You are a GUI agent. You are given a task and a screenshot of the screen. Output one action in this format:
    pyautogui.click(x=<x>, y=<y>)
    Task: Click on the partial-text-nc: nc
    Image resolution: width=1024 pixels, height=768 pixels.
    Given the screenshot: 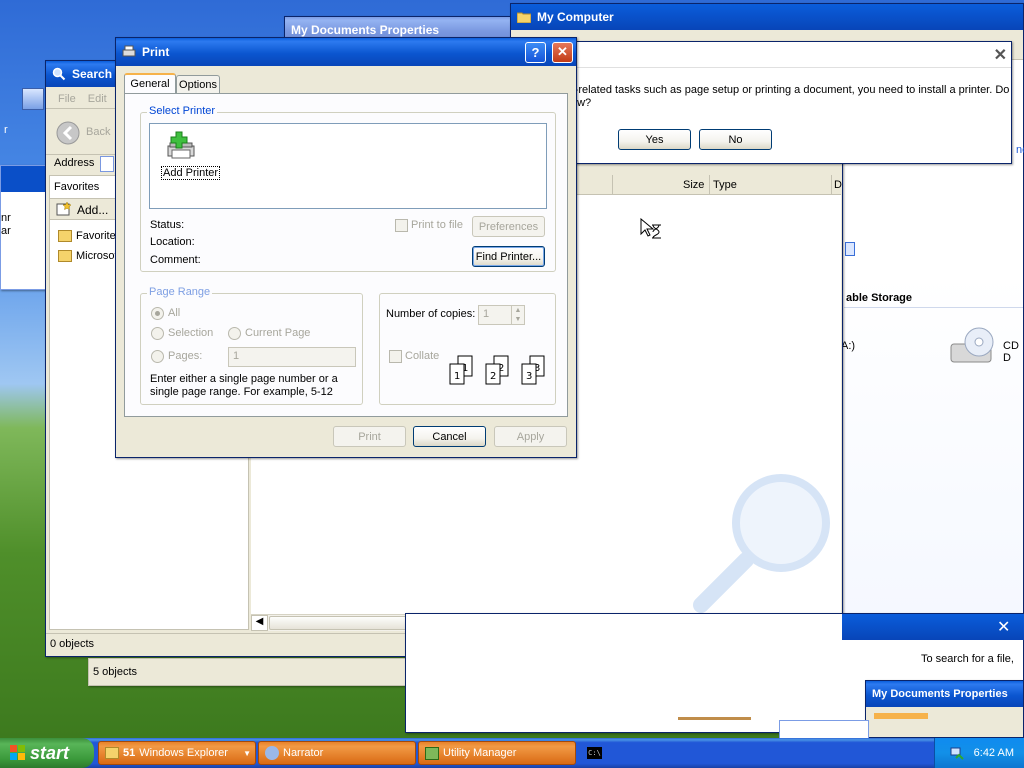 What is the action you would take?
    pyautogui.click(x=1020, y=150)
    